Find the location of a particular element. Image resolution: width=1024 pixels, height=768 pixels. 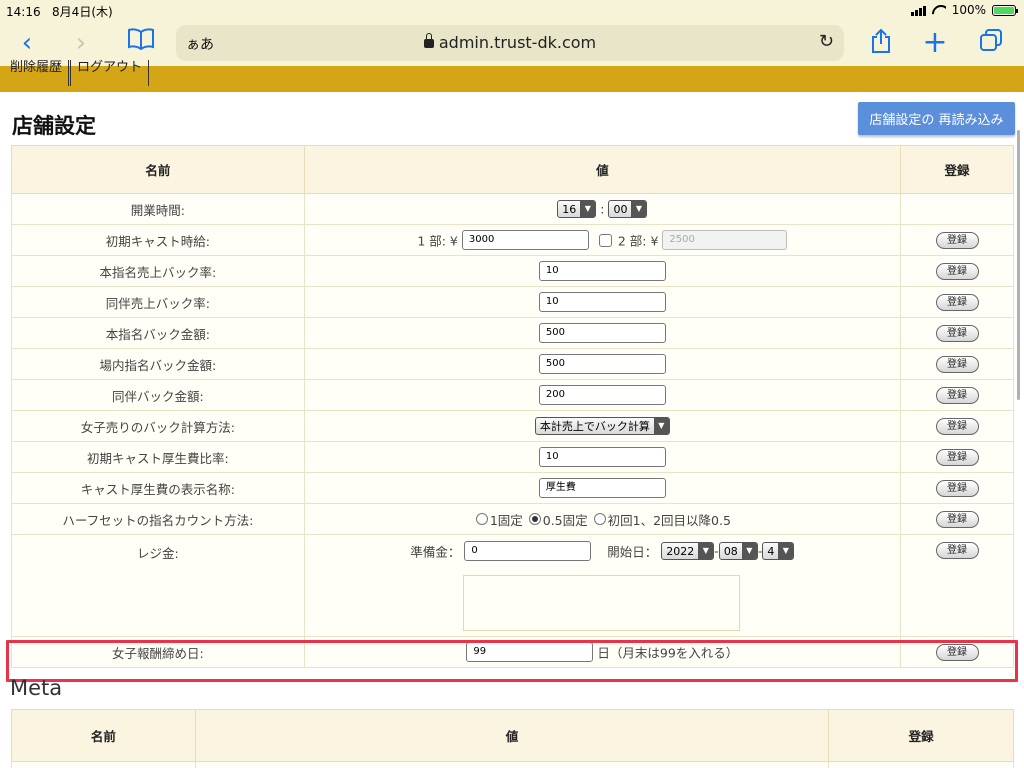

highlight-box is located at coordinates (512, 661).